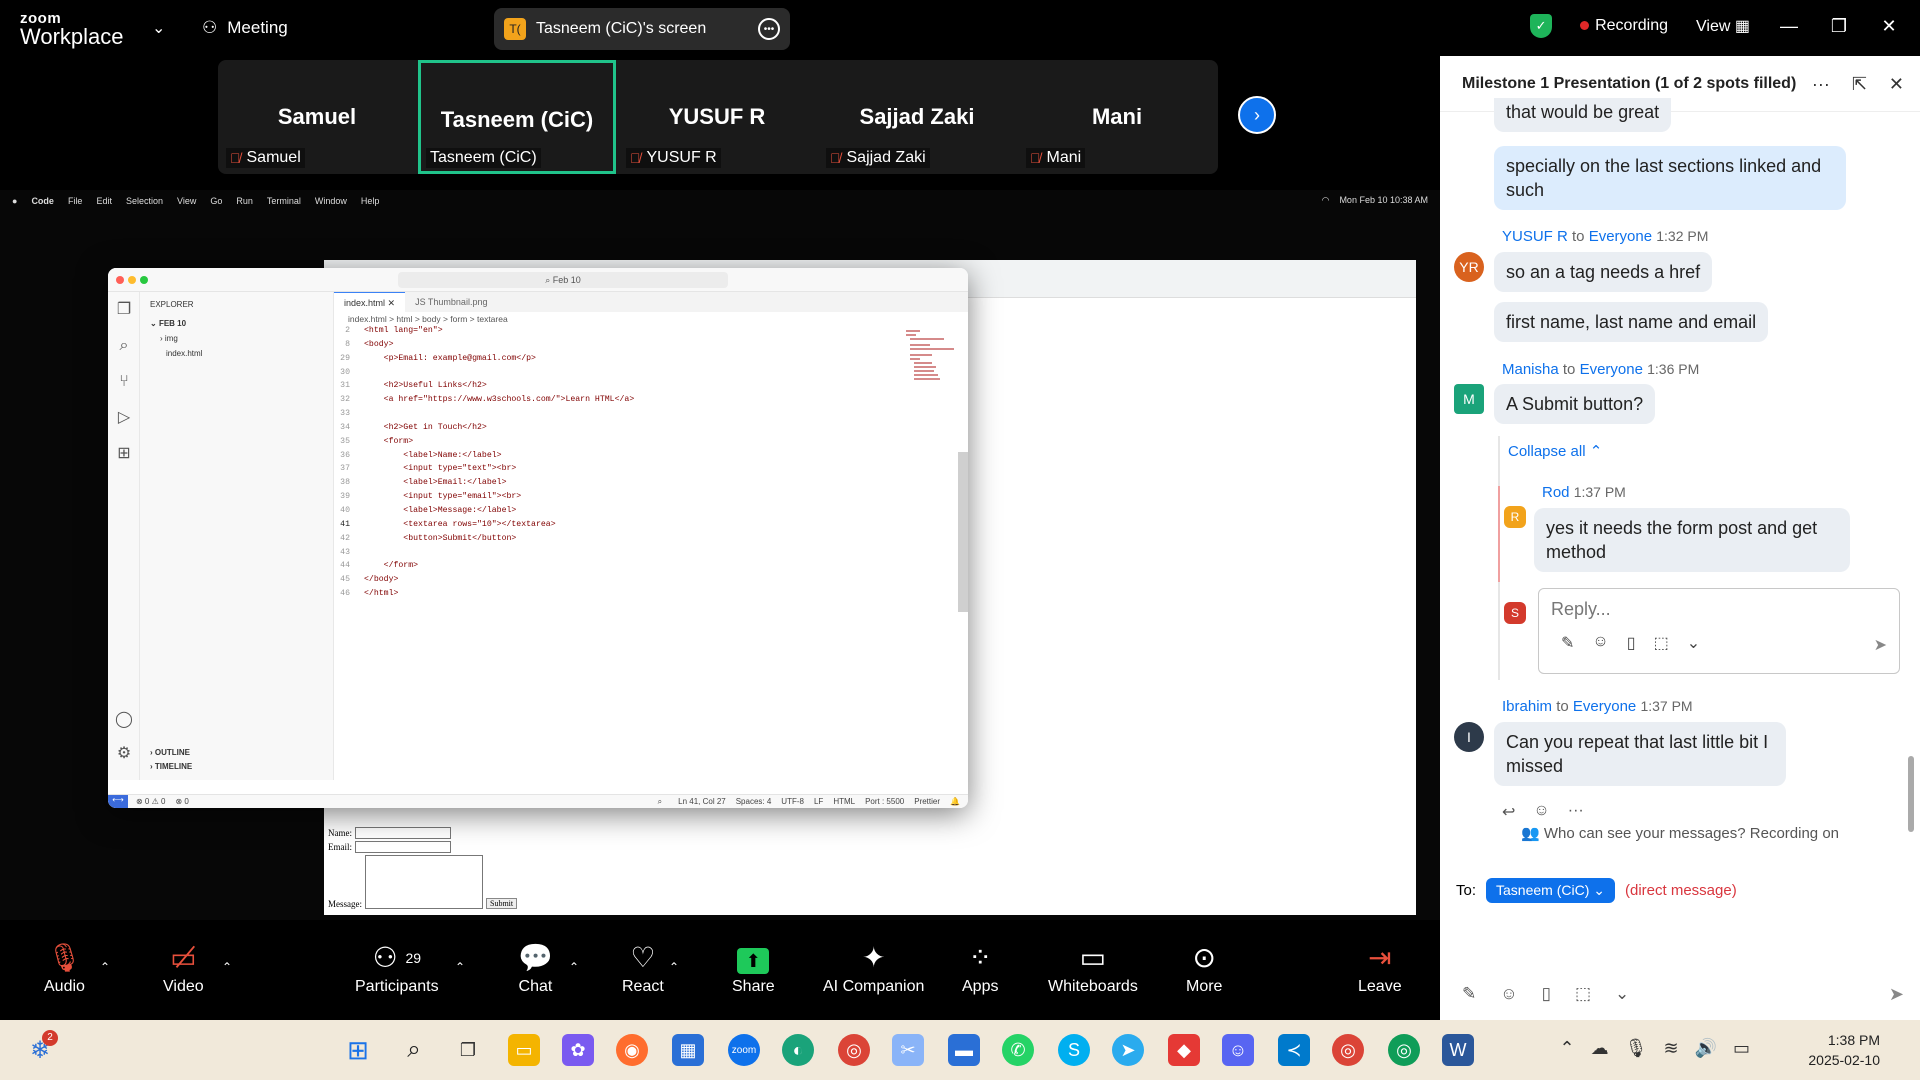 This screenshot has height=1080, width=1920. I want to click on system-clock: 1:38 PM 2025-02-10, so click(1844, 1050).